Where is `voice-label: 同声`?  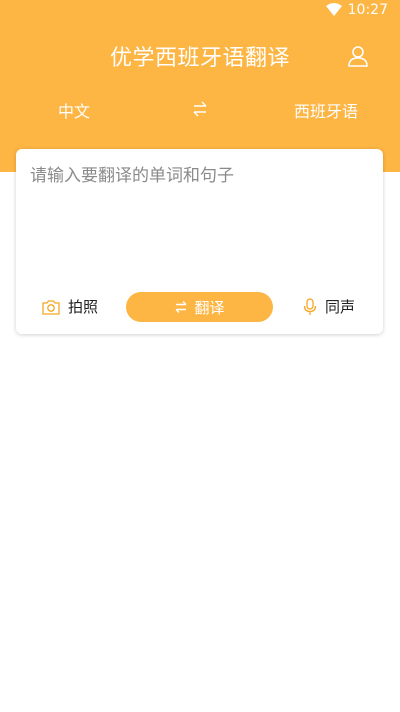
voice-label: 同声 is located at coordinates (339, 307).